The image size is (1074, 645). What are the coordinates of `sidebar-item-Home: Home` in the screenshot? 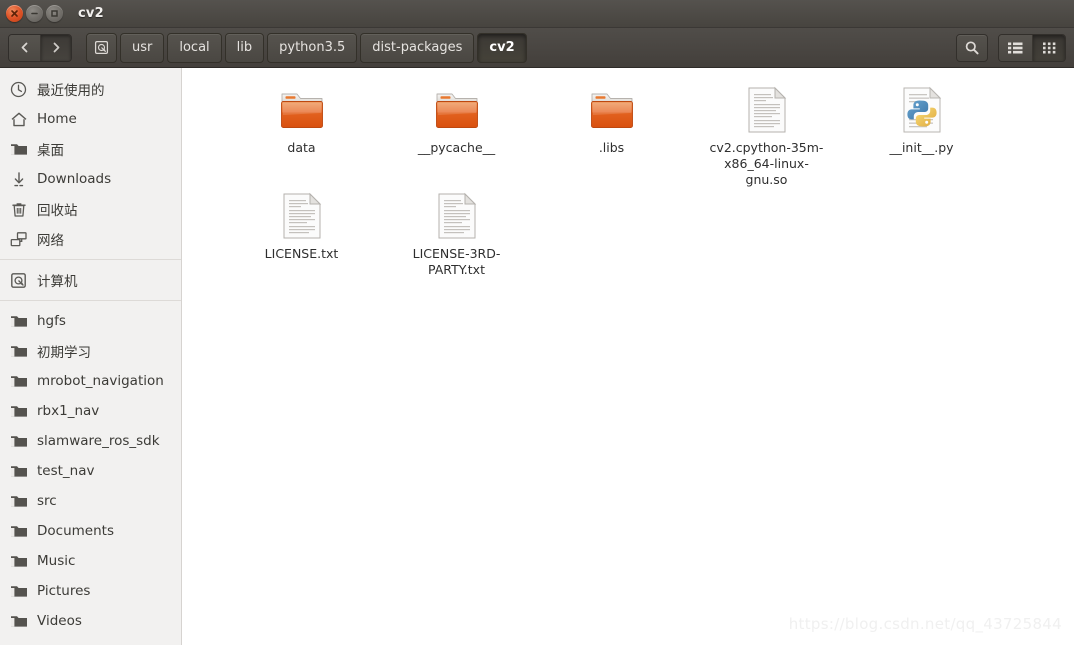 It's located at (90, 119).